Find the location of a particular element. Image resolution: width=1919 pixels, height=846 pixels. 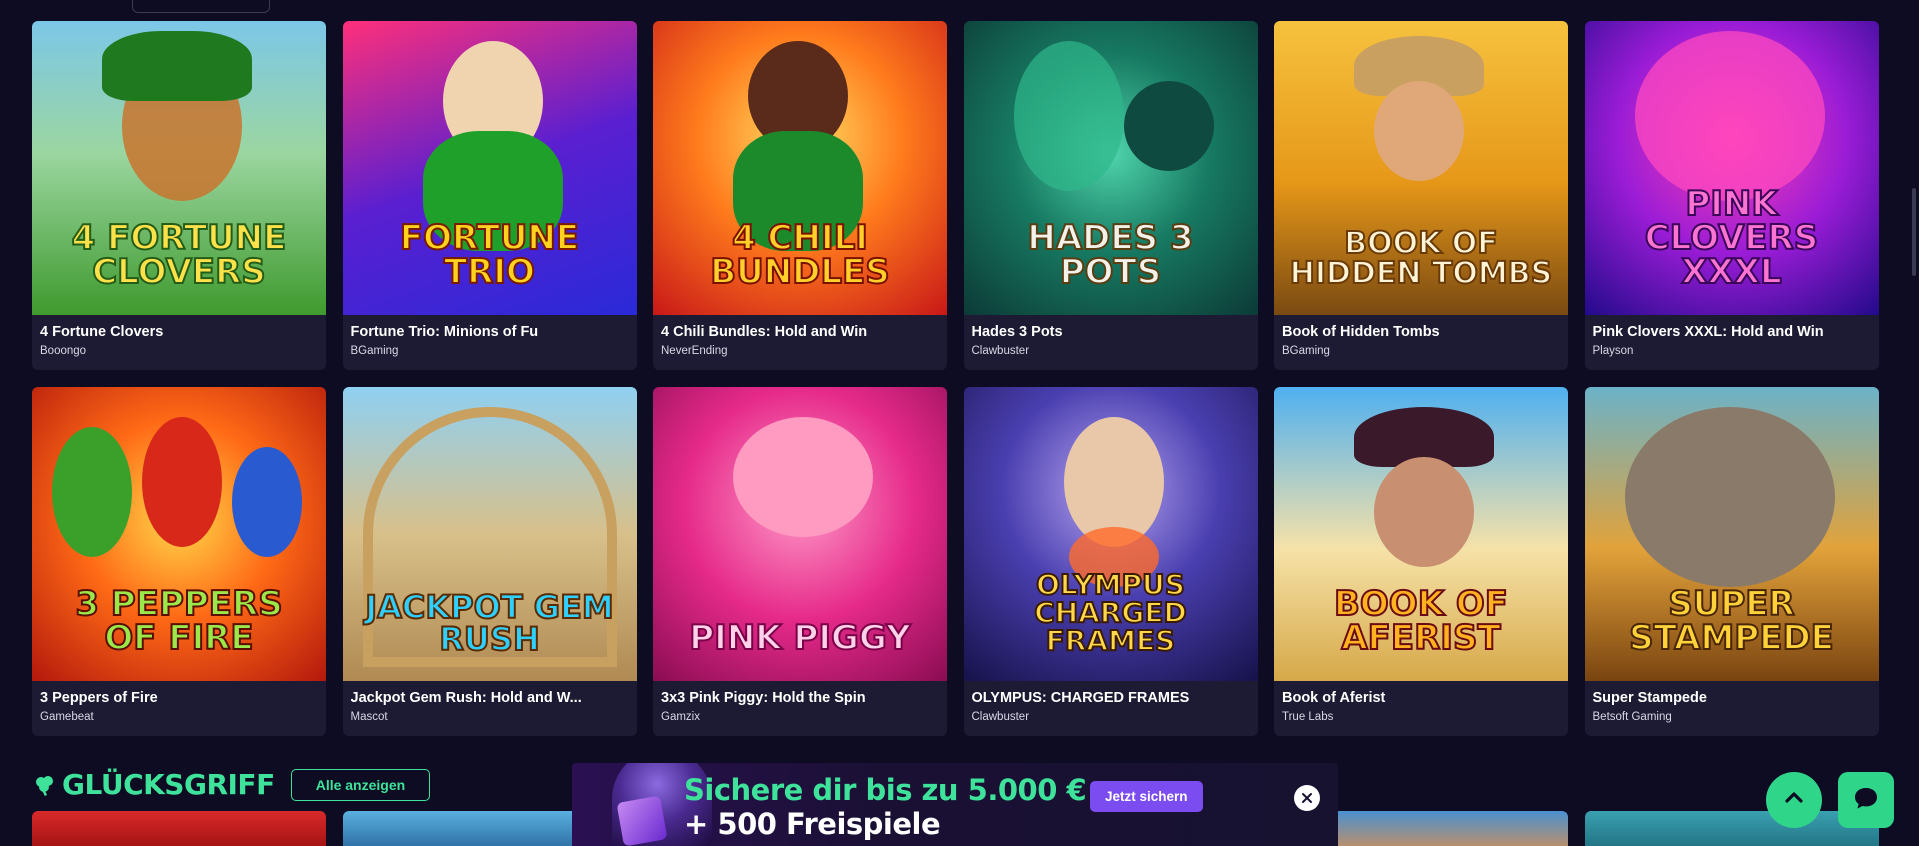

clover-icon is located at coordinates (45, 785).